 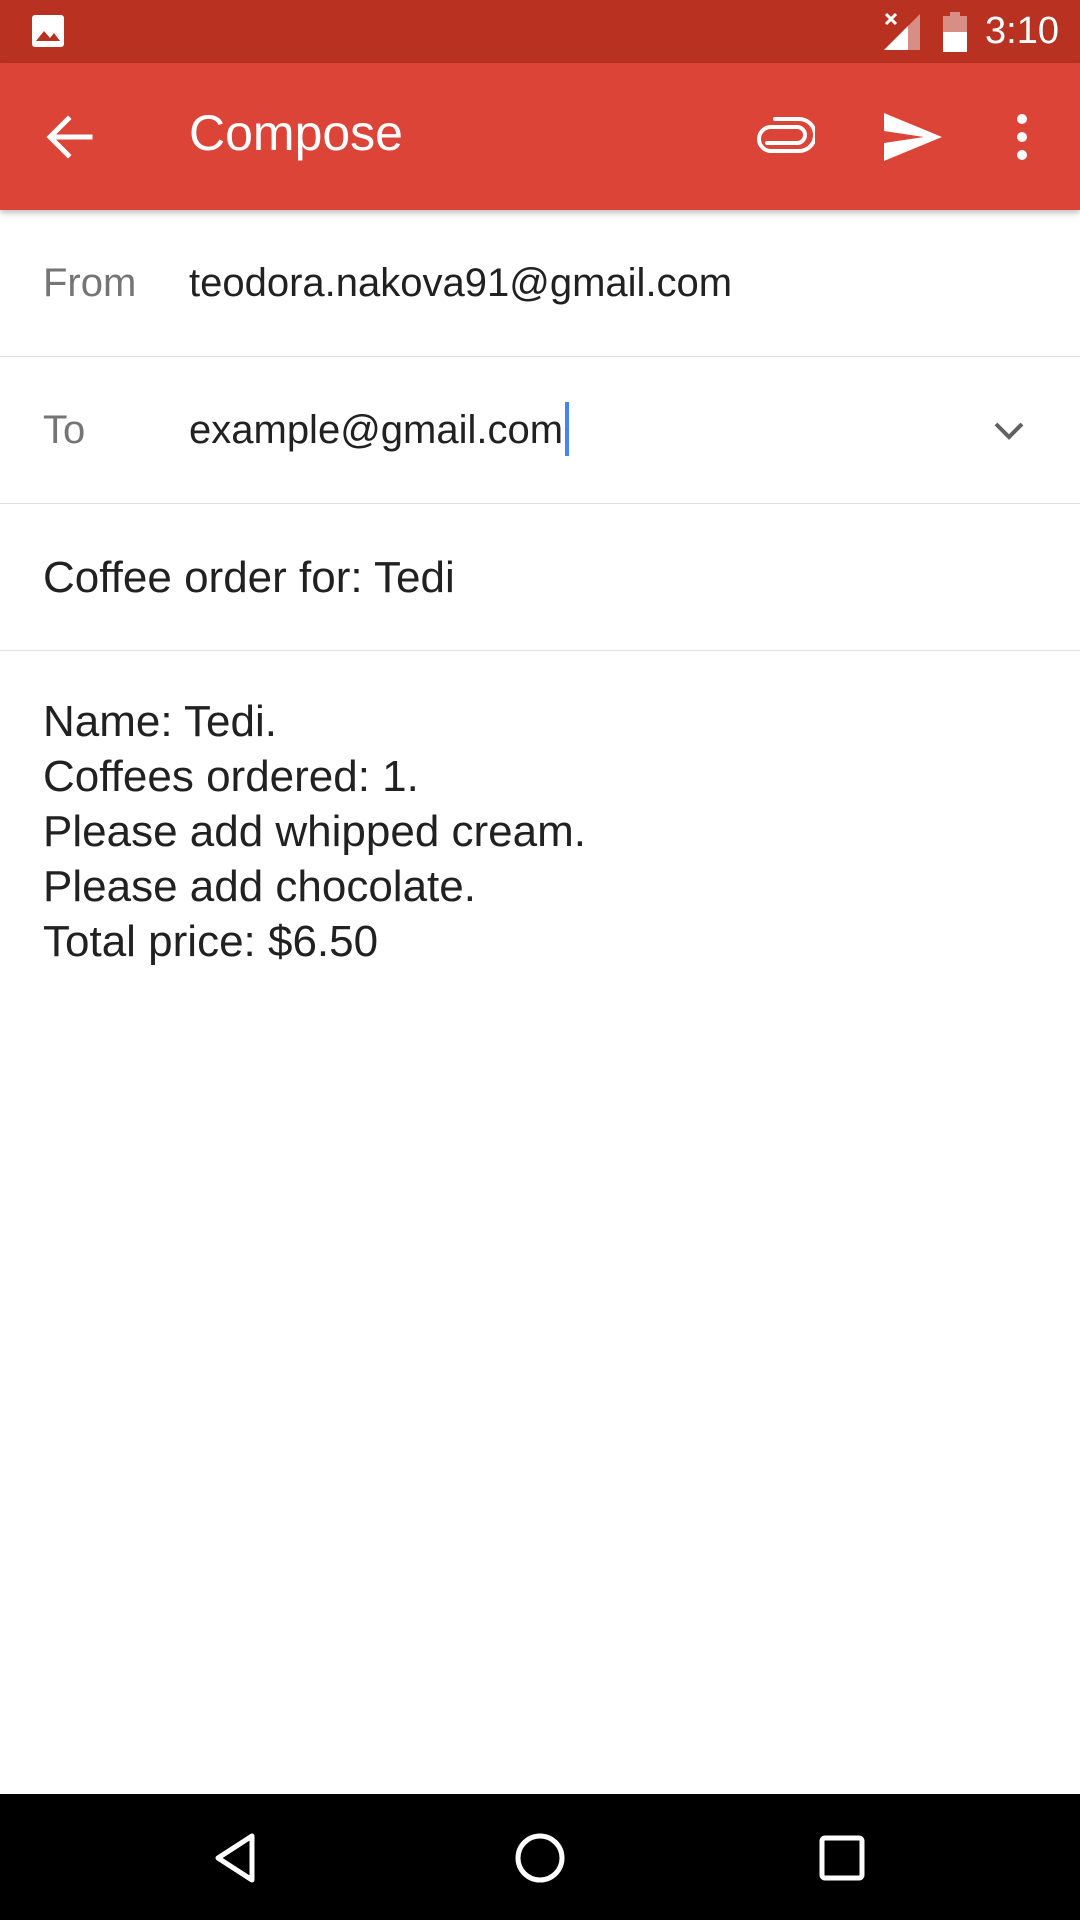 I want to click on subject-field: Coffee order for: Tedi, so click(x=249, y=577).